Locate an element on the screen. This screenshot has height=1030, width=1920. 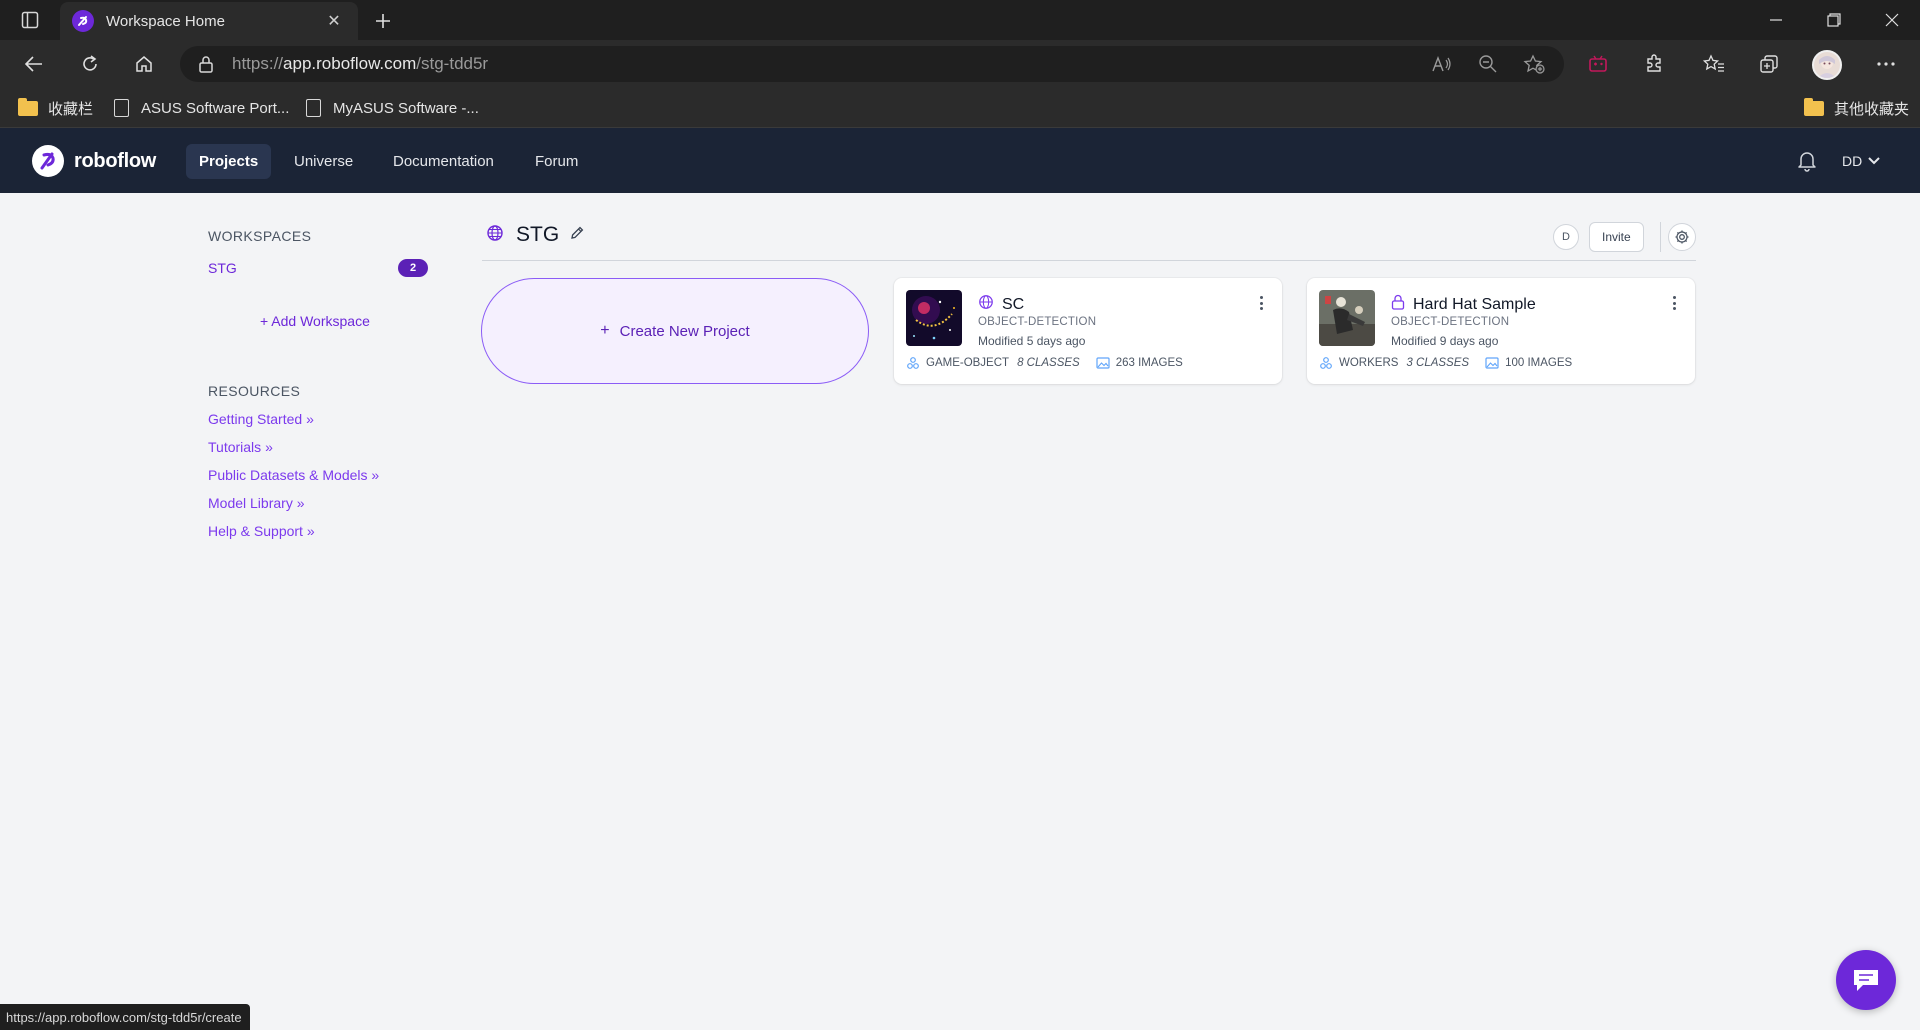
support-chat-button is located at coordinates (1866, 980).